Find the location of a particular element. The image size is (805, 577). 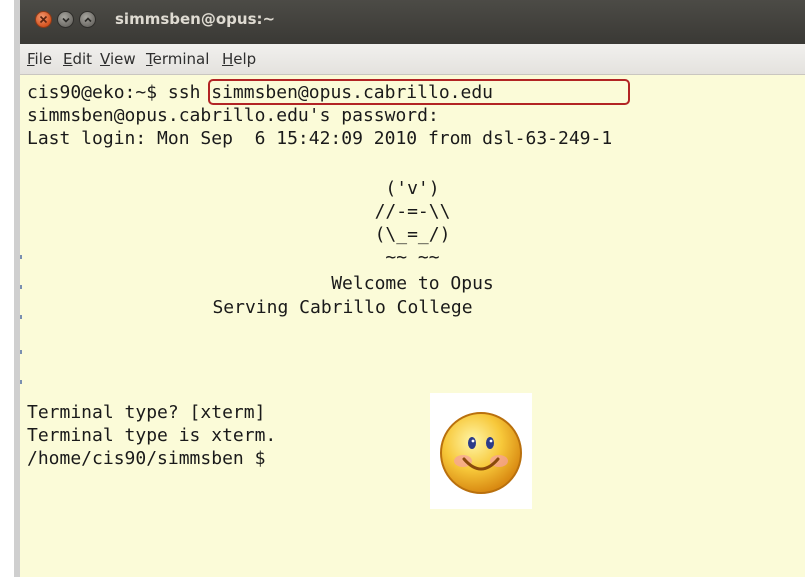

banner-art-feet: ~~ ~~ is located at coordinates (412, 257).